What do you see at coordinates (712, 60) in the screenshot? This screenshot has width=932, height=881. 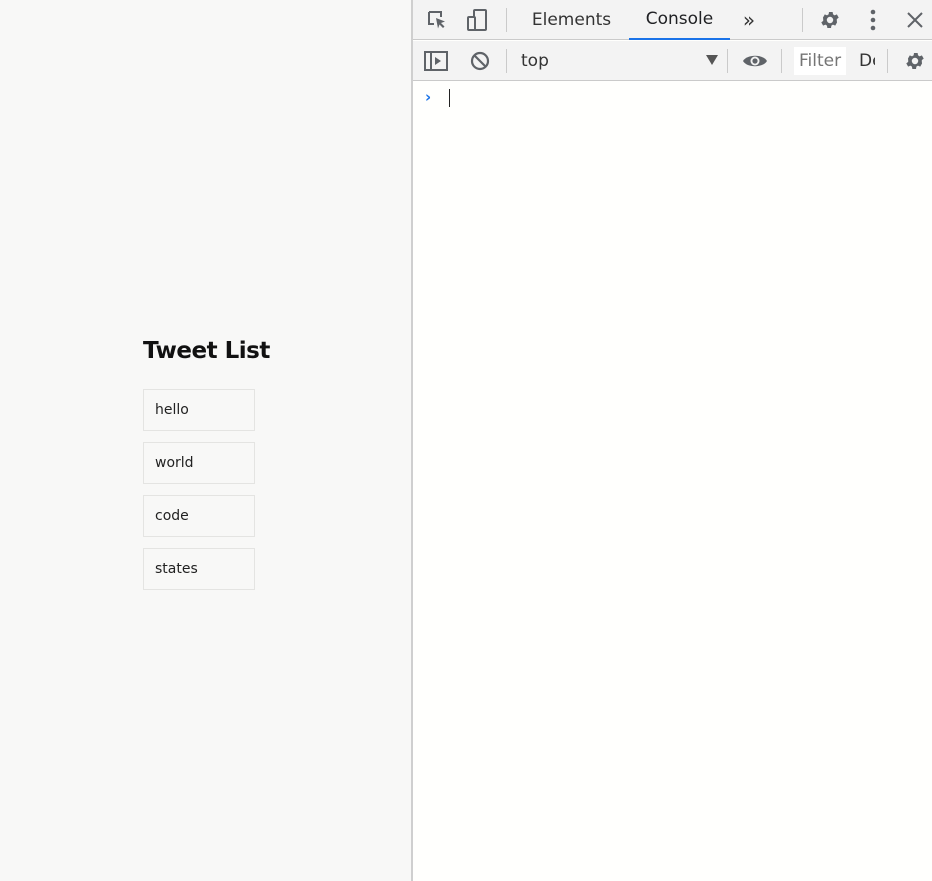 I see `dropdown-arrow-icon` at bounding box center [712, 60].